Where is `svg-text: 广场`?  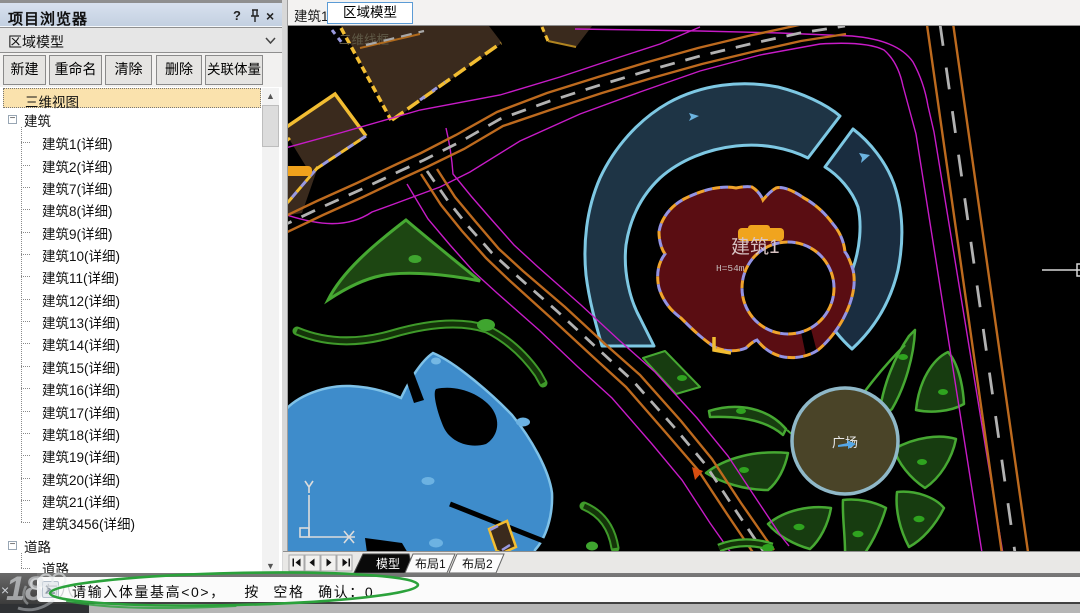
svg-text: 广场 is located at coordinates (845, 442).